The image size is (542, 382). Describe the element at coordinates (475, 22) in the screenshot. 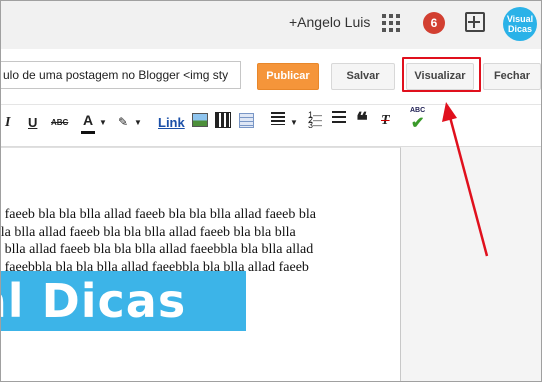

I see `share-plus-icon` at that location.